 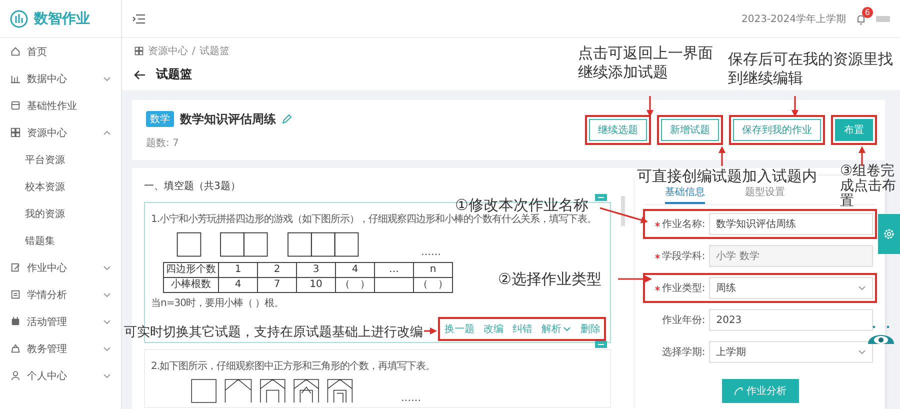 I want to click on bell-icon, so click(x=861, y=18).